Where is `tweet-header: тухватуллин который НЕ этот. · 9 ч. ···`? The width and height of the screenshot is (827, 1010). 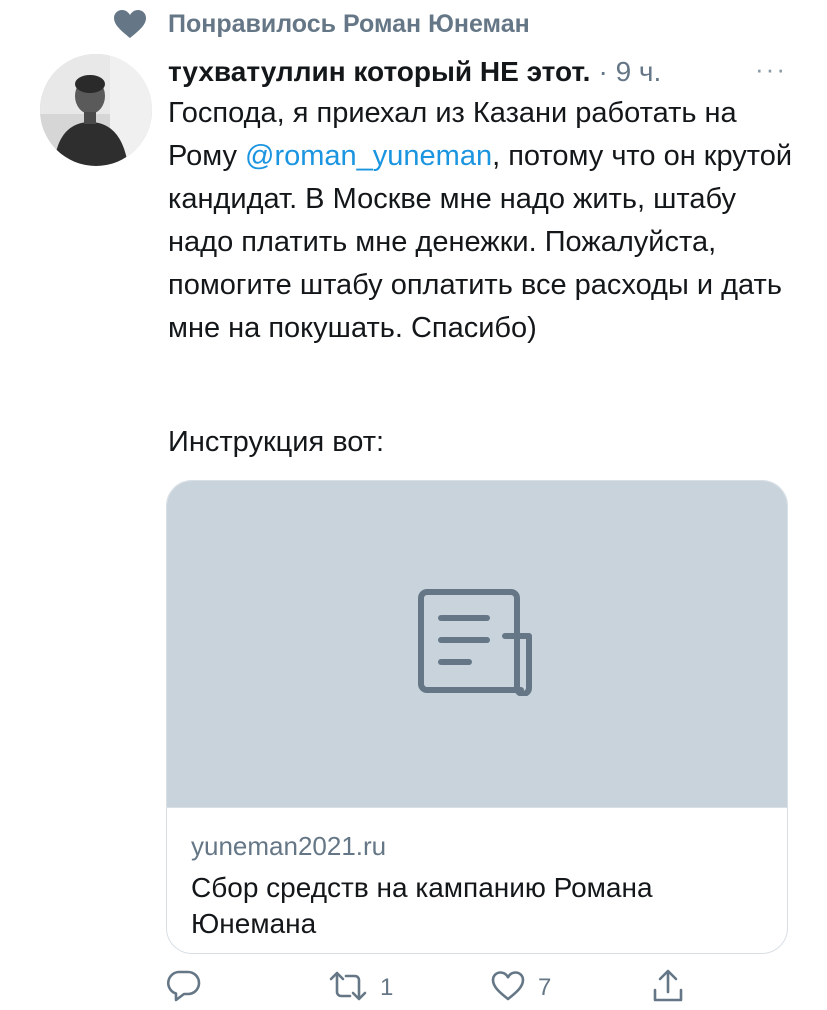
tweet-header: тухватуллин который НЕ этот. · 9 ч. ··· is located at coordinates (477, 72).